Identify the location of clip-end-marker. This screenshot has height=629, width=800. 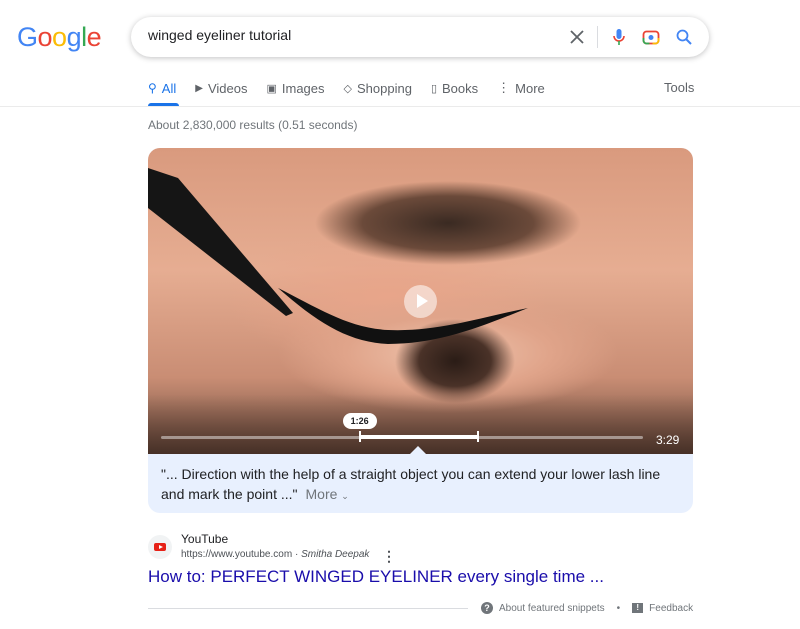
(478, 436).